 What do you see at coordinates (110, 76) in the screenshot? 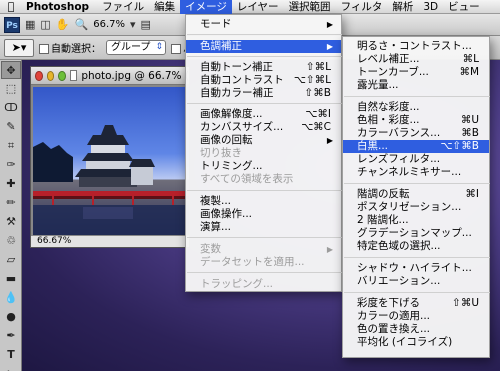
I see `document-title-bar: photo.jpg @ 66.7% (` at bounding box center [110, 76].